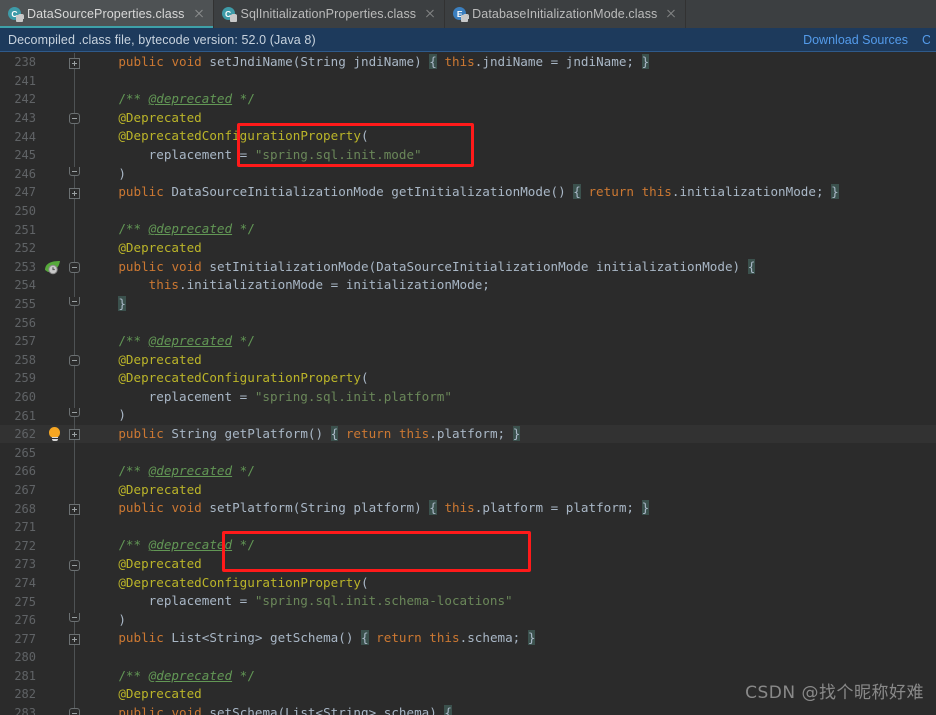 This screenshot has width=936, height=715. Describe the element at coordinates (468, 546) in the screenshot. I see `code-line: 272 /** @deprecated */` at that location.